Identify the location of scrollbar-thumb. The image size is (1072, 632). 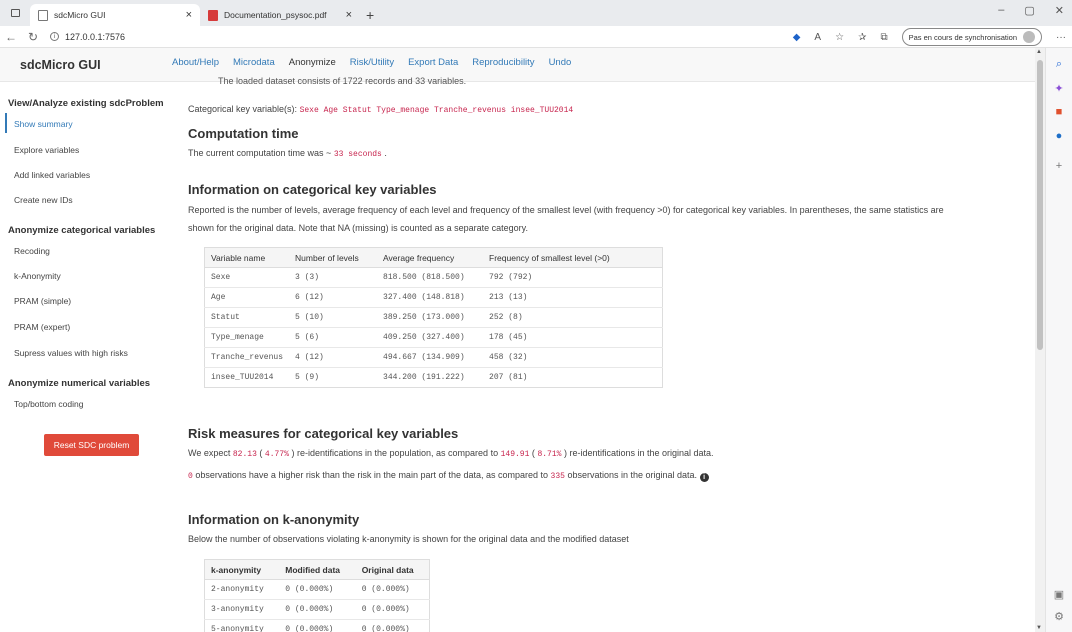
(1040, 205).